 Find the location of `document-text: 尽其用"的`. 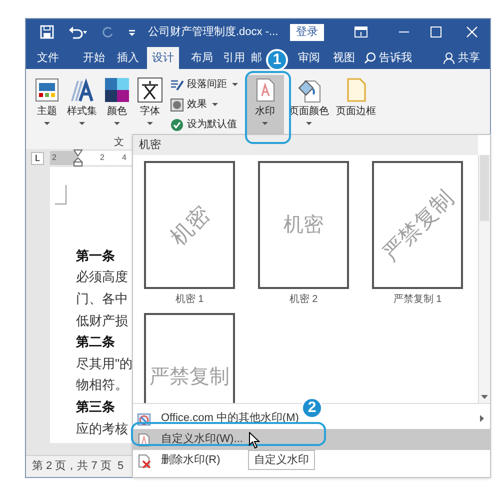

document-text: 尽其用"的 is located at coordinates (104, 364).